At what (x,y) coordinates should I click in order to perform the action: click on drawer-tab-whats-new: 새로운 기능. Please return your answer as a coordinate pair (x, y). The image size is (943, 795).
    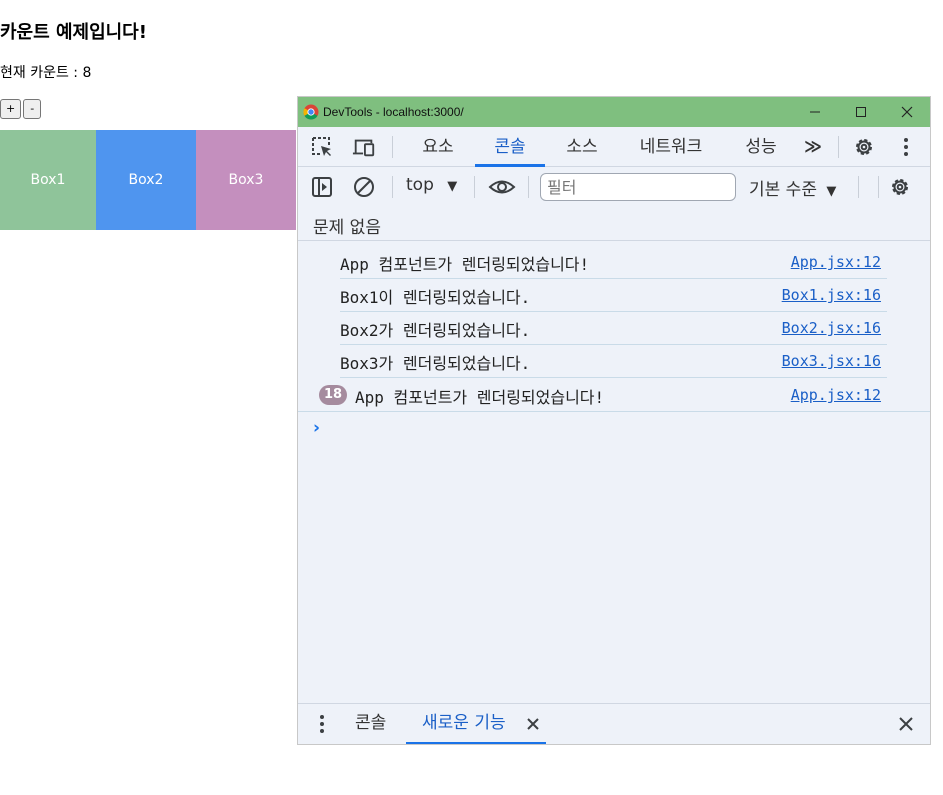
    Looking at the image, I should click on (464, 724).